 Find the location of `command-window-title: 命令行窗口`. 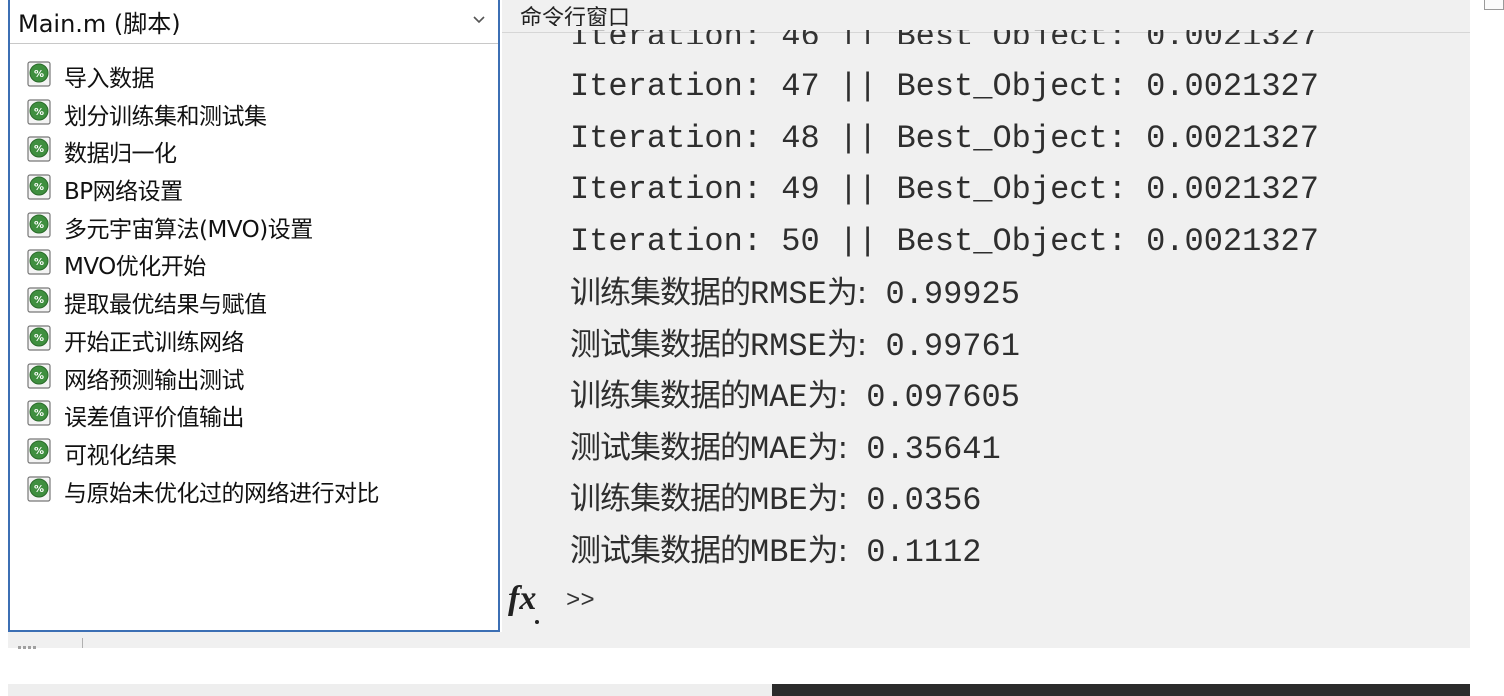

command-window-title: 命令行窗口 is located at coordinates (575, 16).